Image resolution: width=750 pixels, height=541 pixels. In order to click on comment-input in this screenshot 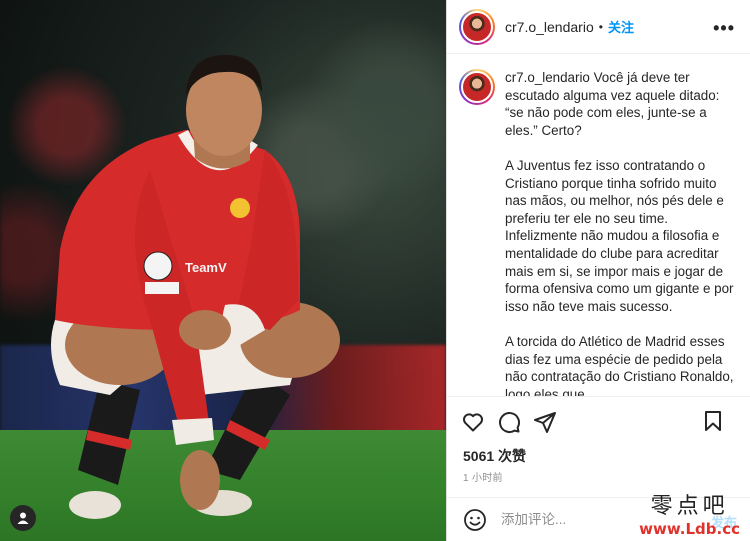, I will do `click(591, 519)`.